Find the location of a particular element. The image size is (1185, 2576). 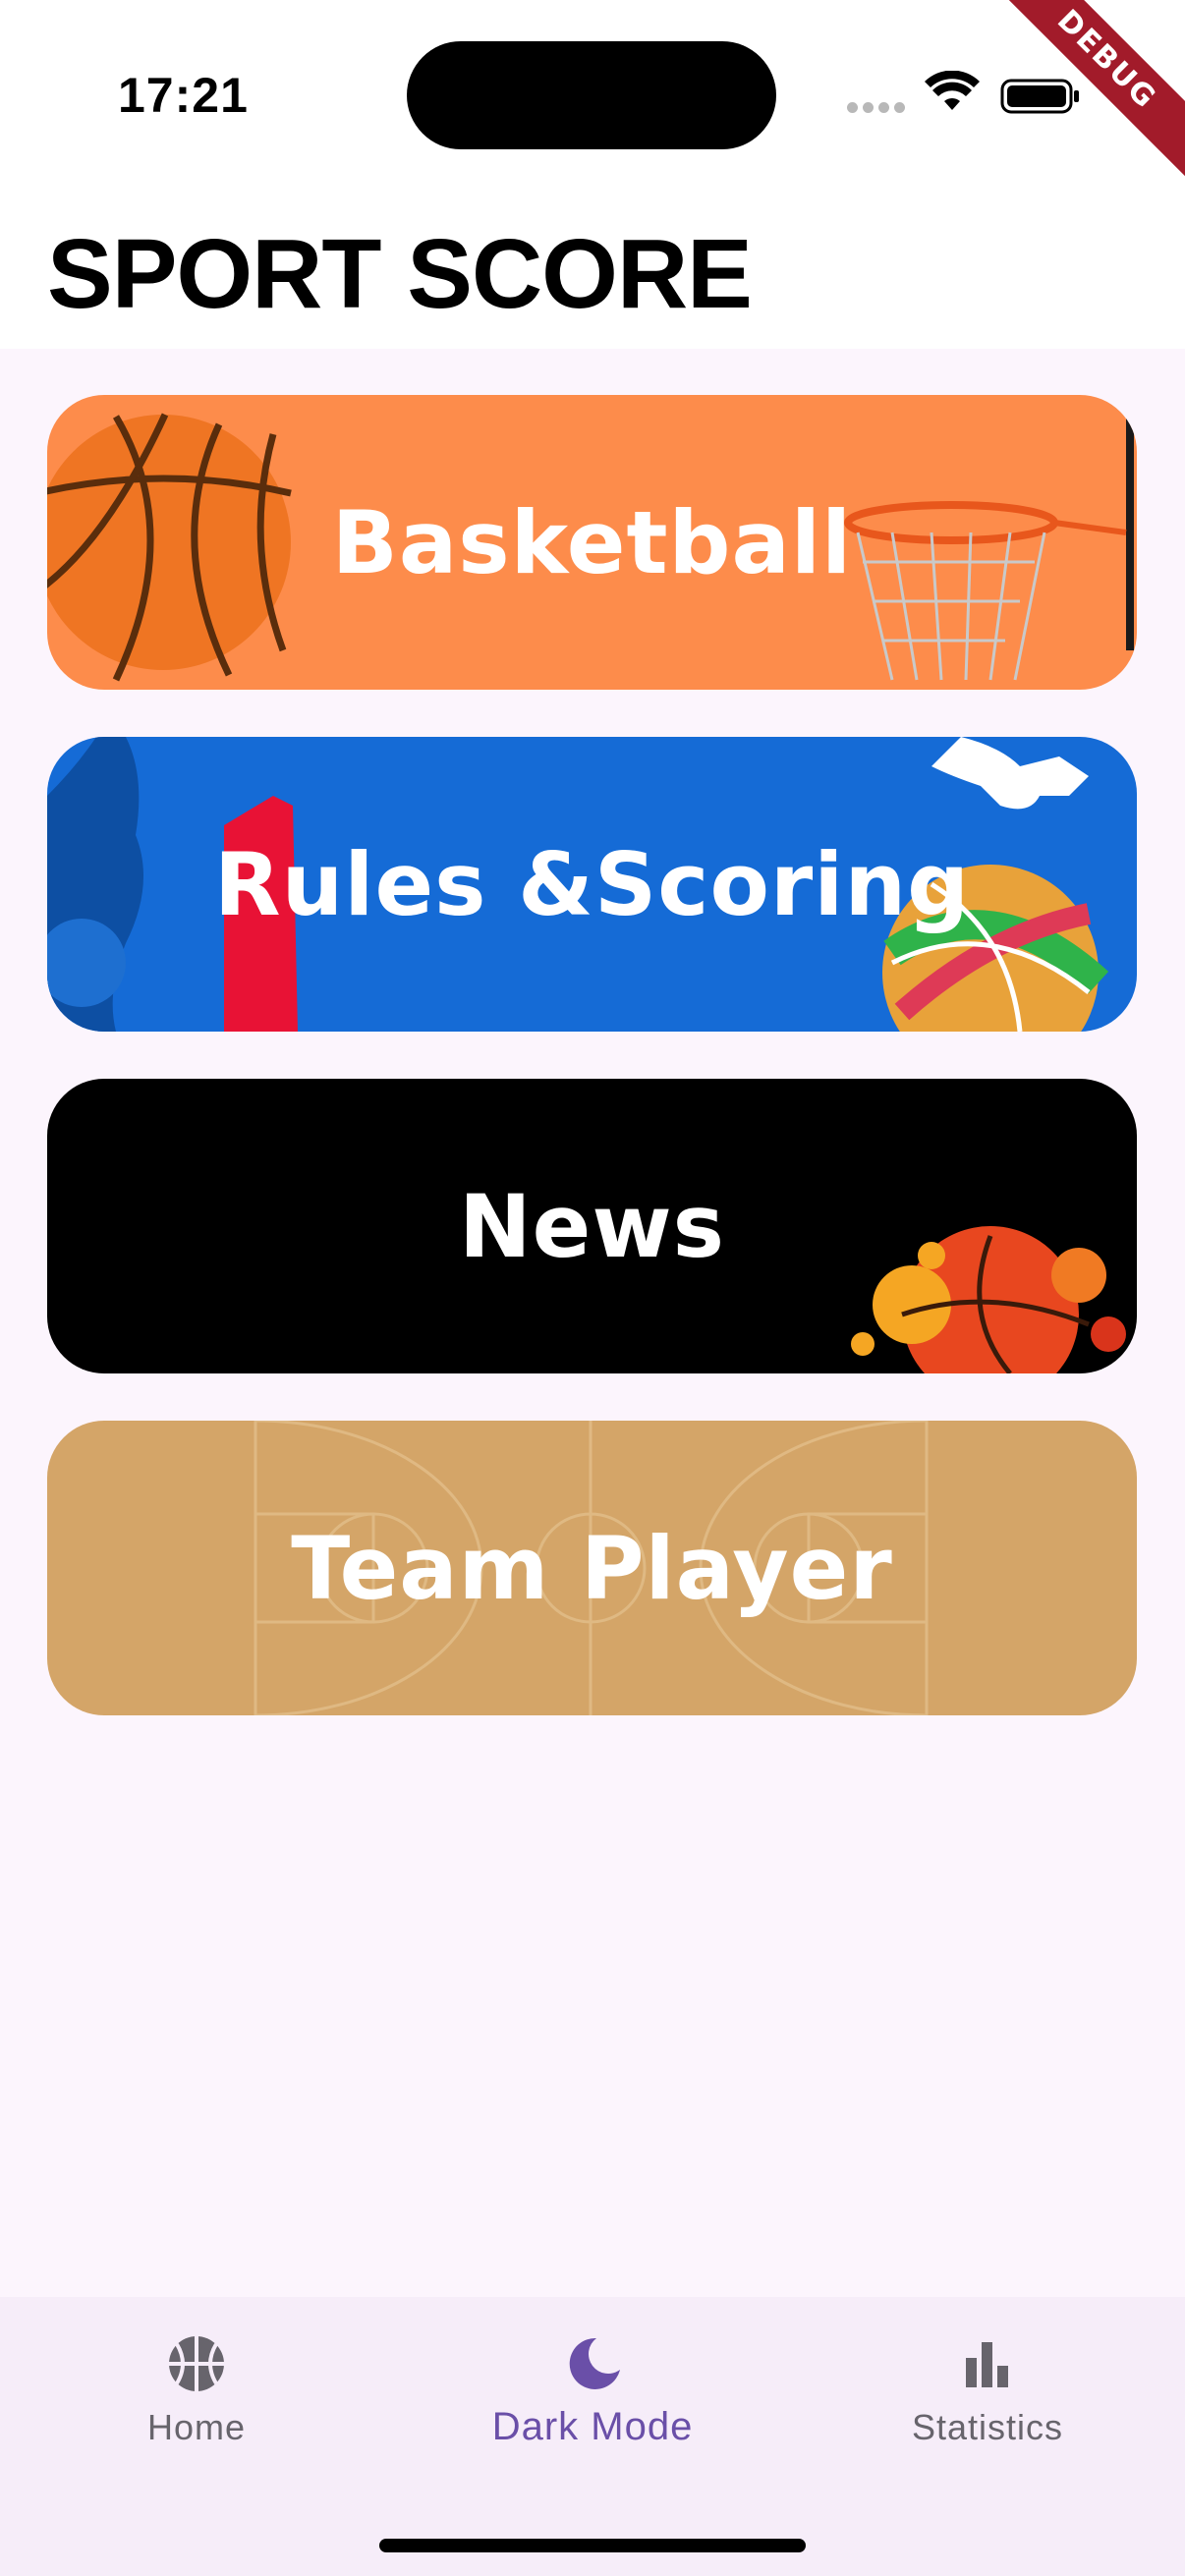

dynamic-island is located at coordinates (592, 95).